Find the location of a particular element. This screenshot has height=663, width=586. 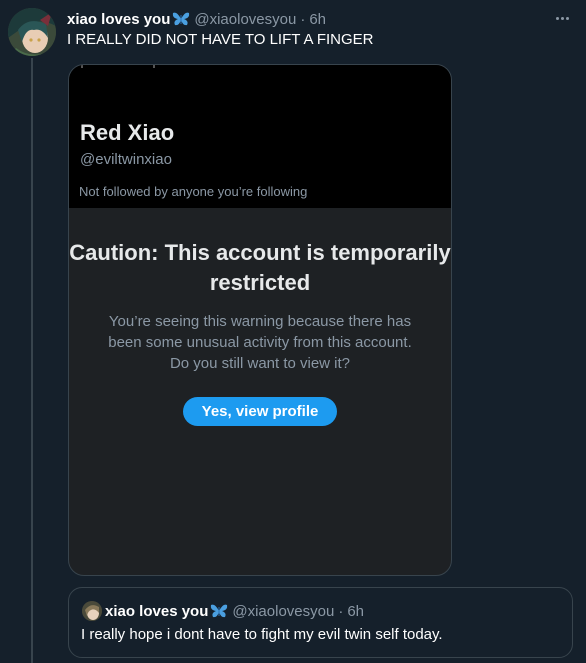

more-horizontal-icon is located at coordinates (562, 18).